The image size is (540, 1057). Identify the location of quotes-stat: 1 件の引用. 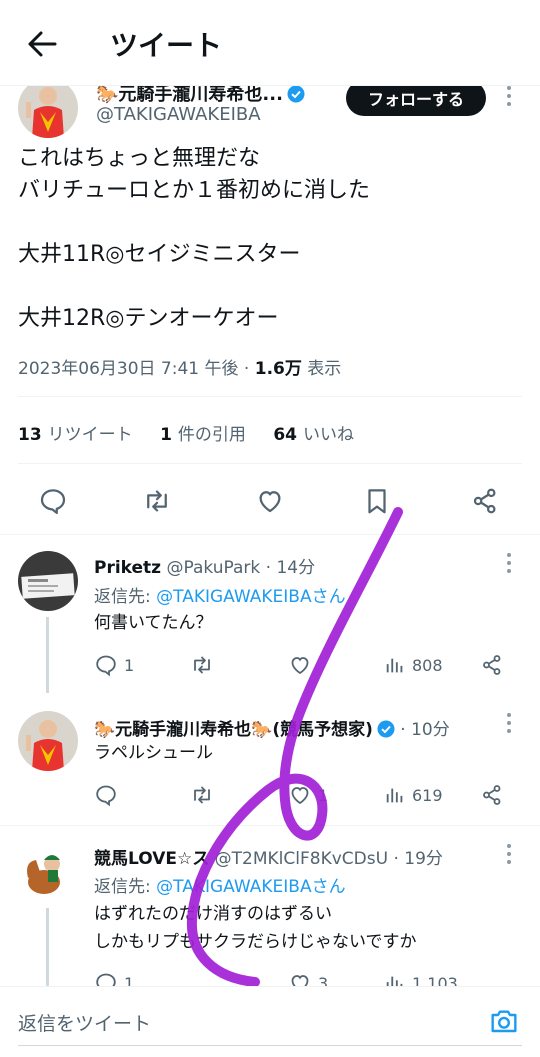
(203, 435).